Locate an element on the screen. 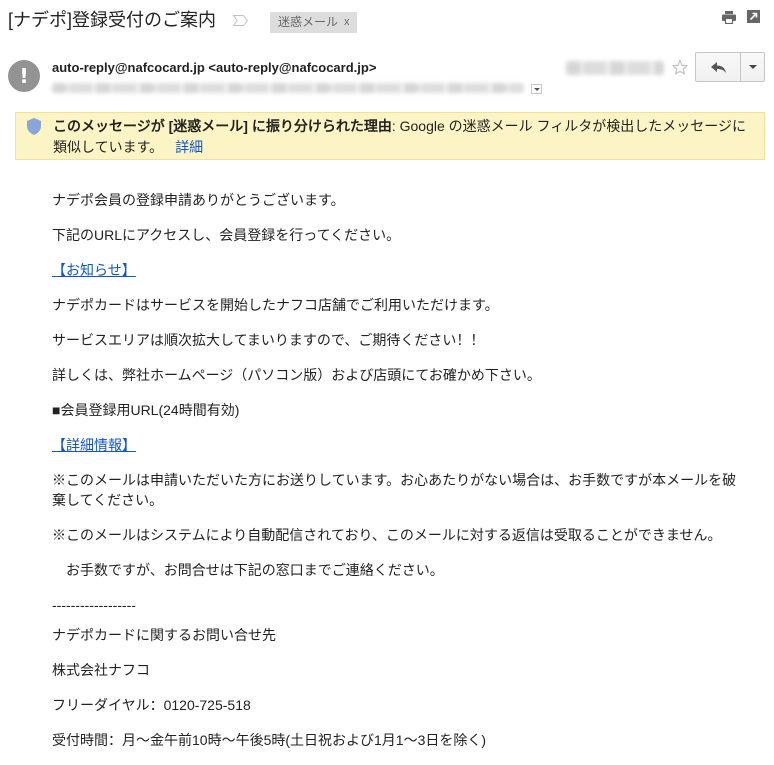  spam-label-chip: 迷惑メール x is located at coordinates (313, 22).